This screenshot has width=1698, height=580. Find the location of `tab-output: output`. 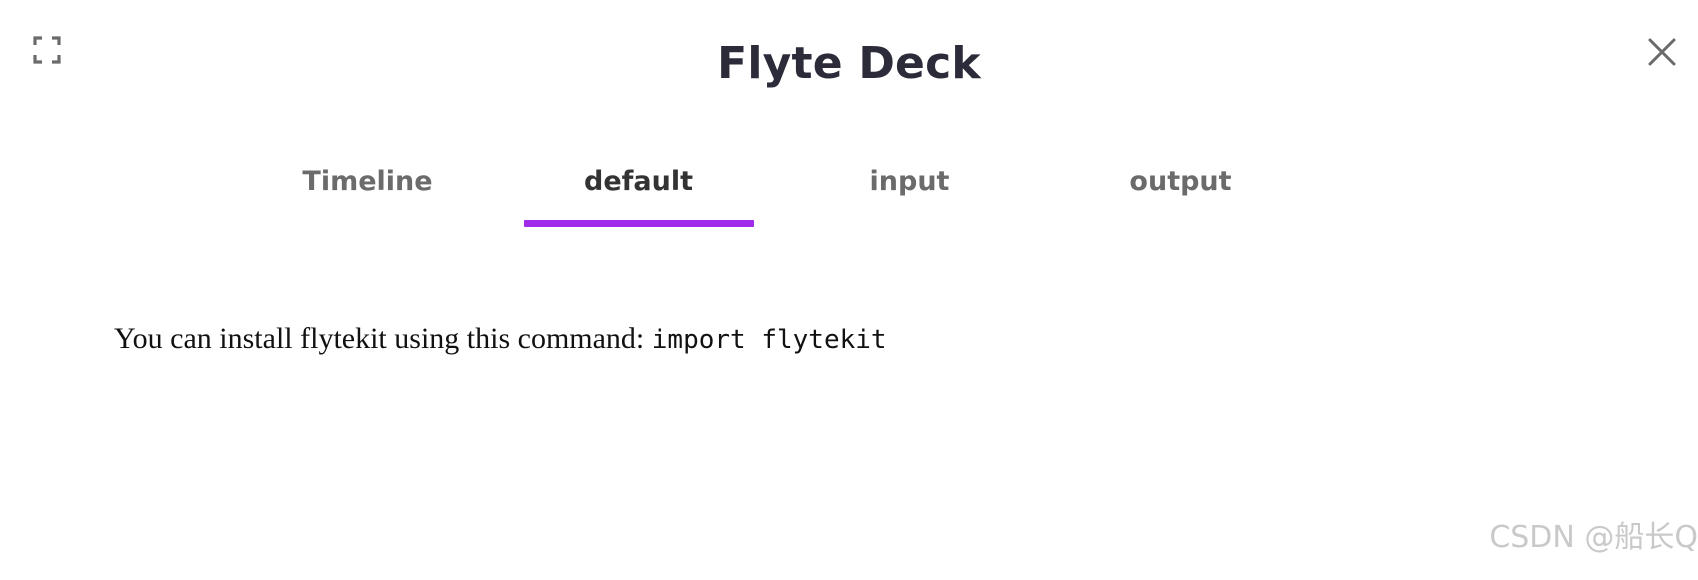

tab-output: output is located at coordinates (1180, 195).